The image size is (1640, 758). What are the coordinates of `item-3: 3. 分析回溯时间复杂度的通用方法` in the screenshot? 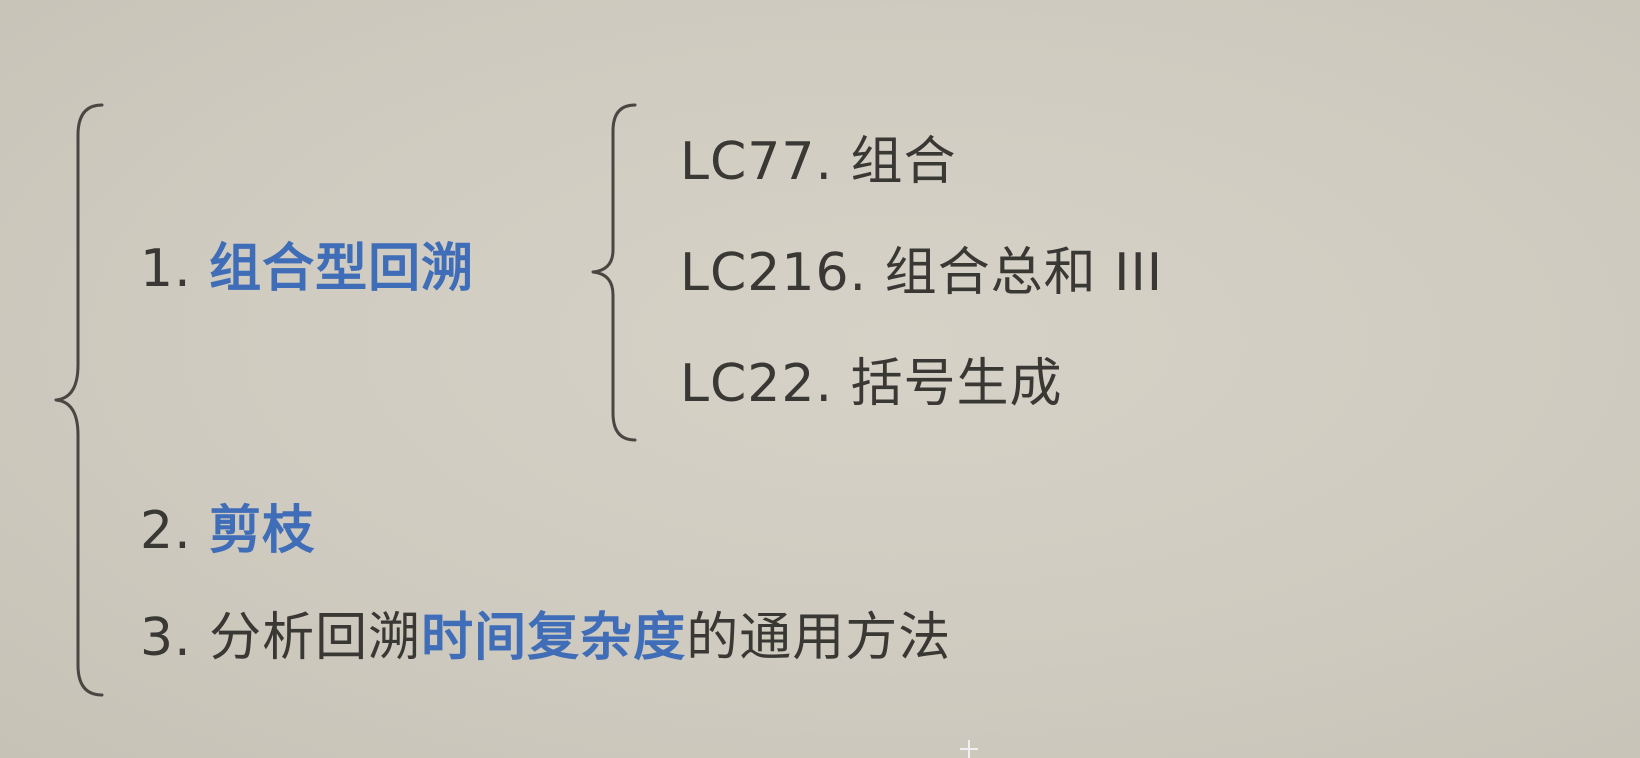 It's located at (545, 638).